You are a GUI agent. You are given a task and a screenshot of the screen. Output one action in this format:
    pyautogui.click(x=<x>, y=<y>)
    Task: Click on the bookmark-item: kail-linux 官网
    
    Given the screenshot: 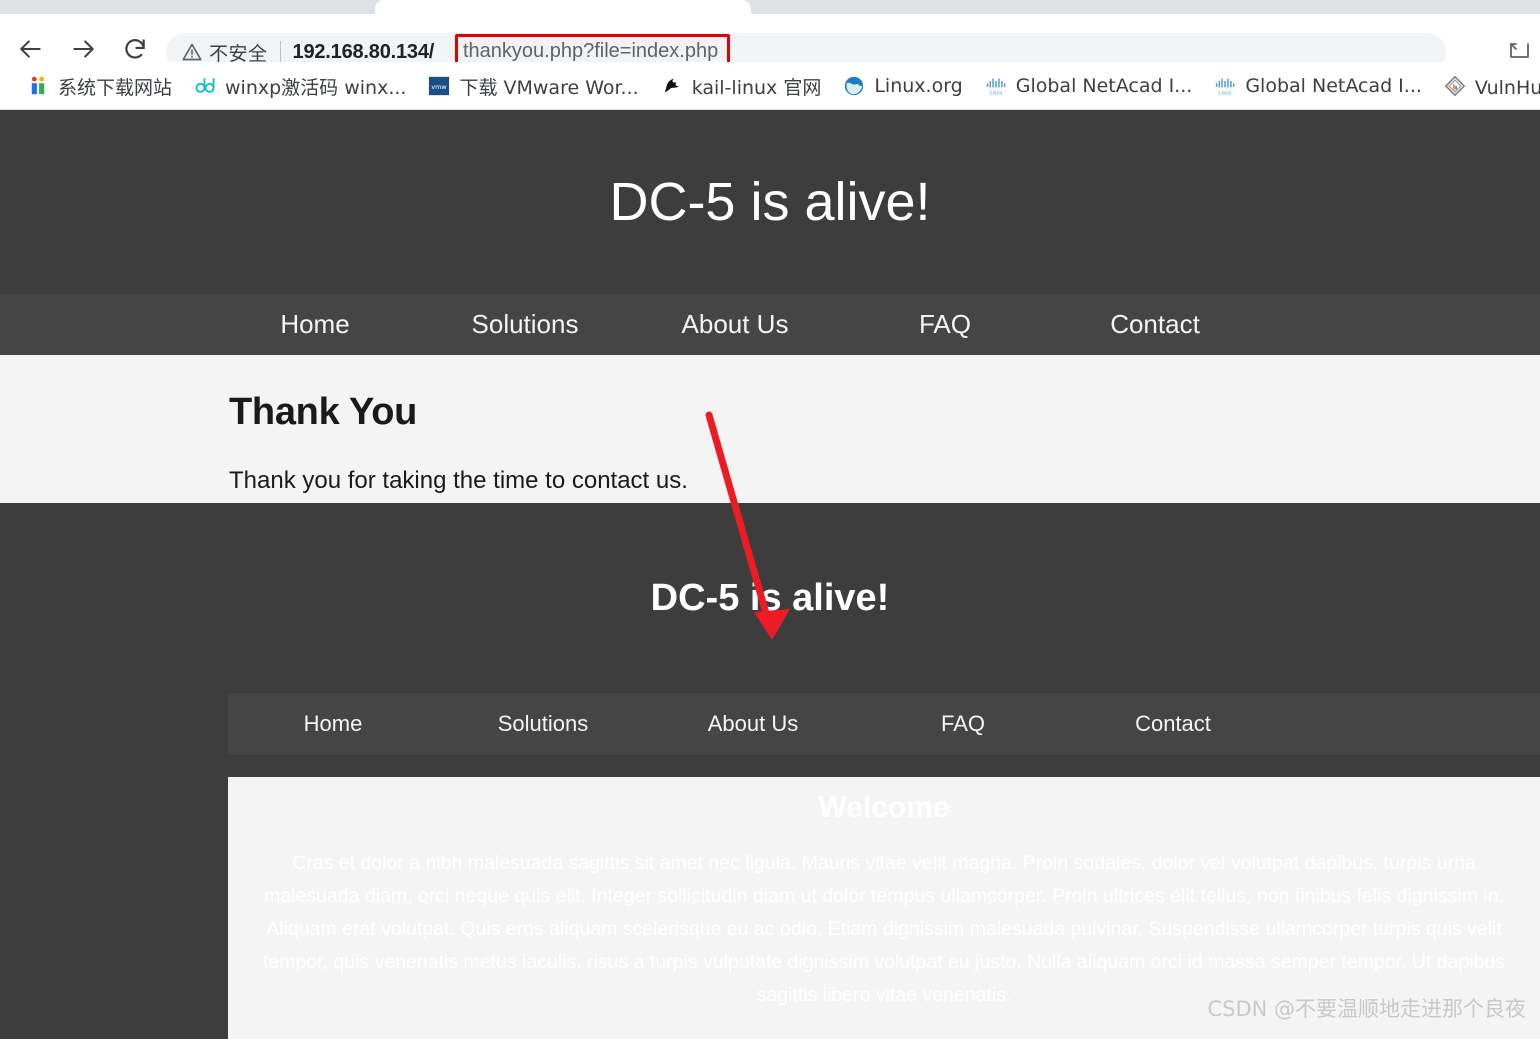 What is the action you would take?
    pyautogui.click(x=741, y=86)
    